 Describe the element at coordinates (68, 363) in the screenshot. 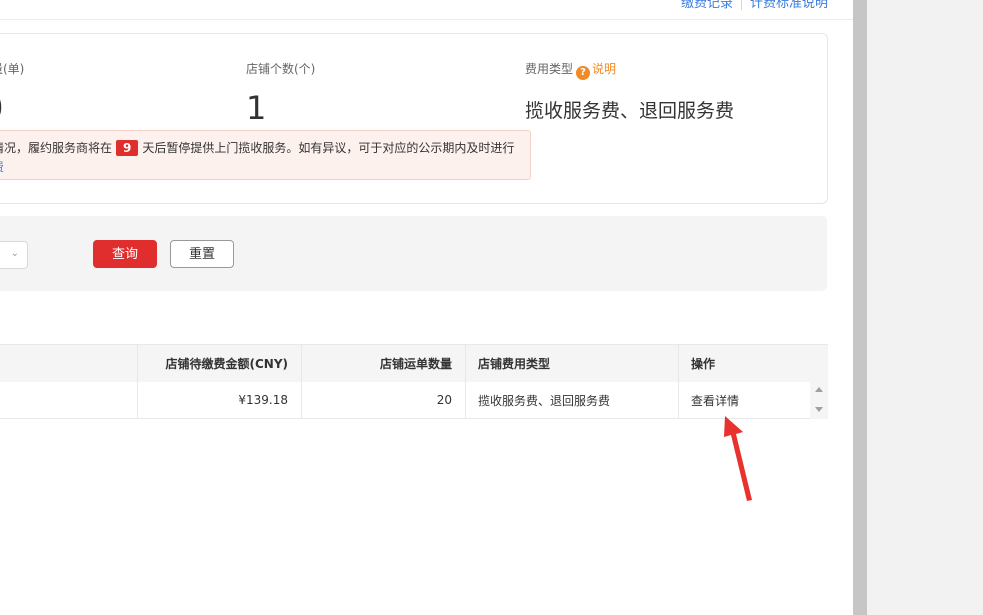

I see `header-cell-shop` at that location.